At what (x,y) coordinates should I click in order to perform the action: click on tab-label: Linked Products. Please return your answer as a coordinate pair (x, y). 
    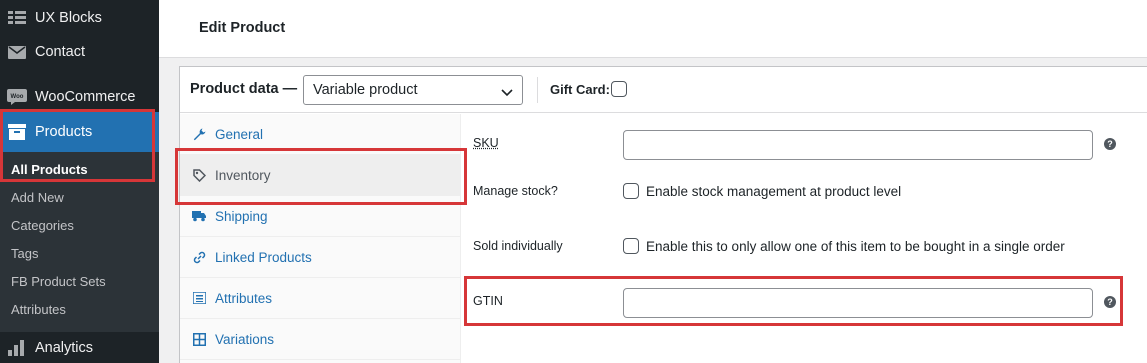
    Looking at the image, I should click on (263, 257).